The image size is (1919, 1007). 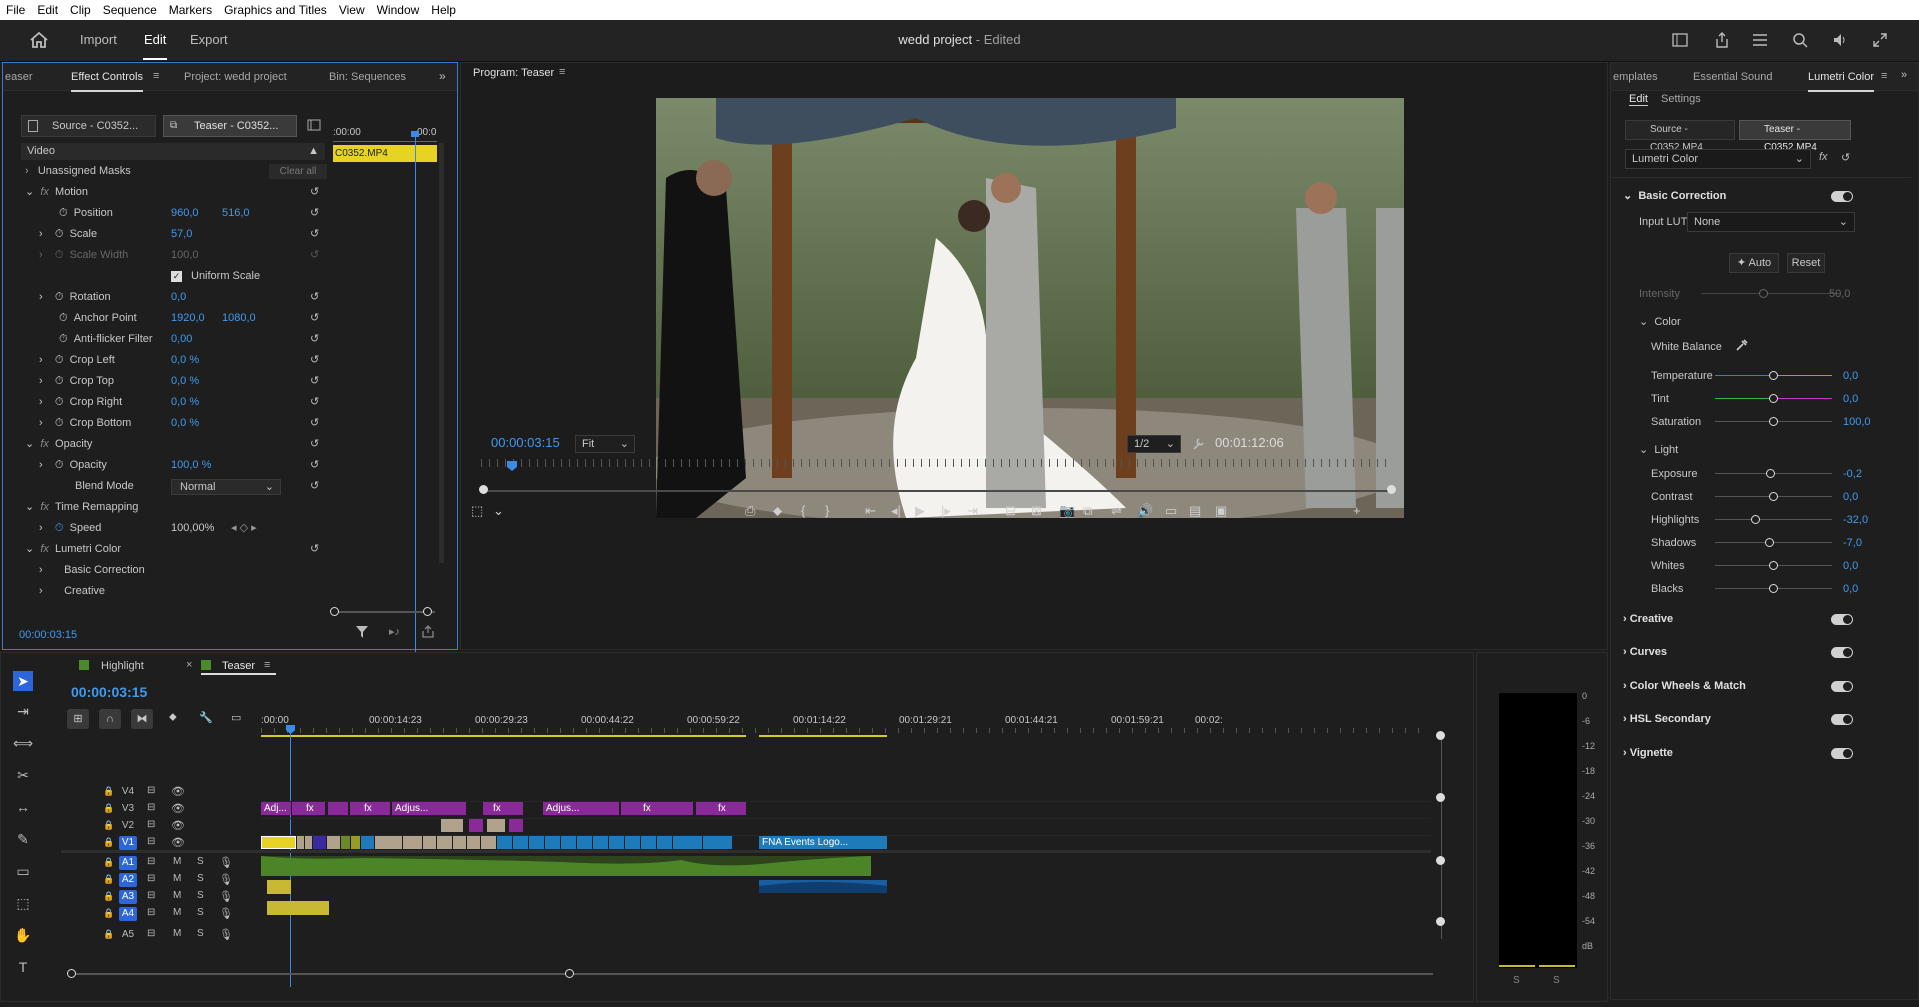 What do you see at coordinates (1722, 40) in the screenshot?
I see `share-icon` at bounding box center [1722, 40].